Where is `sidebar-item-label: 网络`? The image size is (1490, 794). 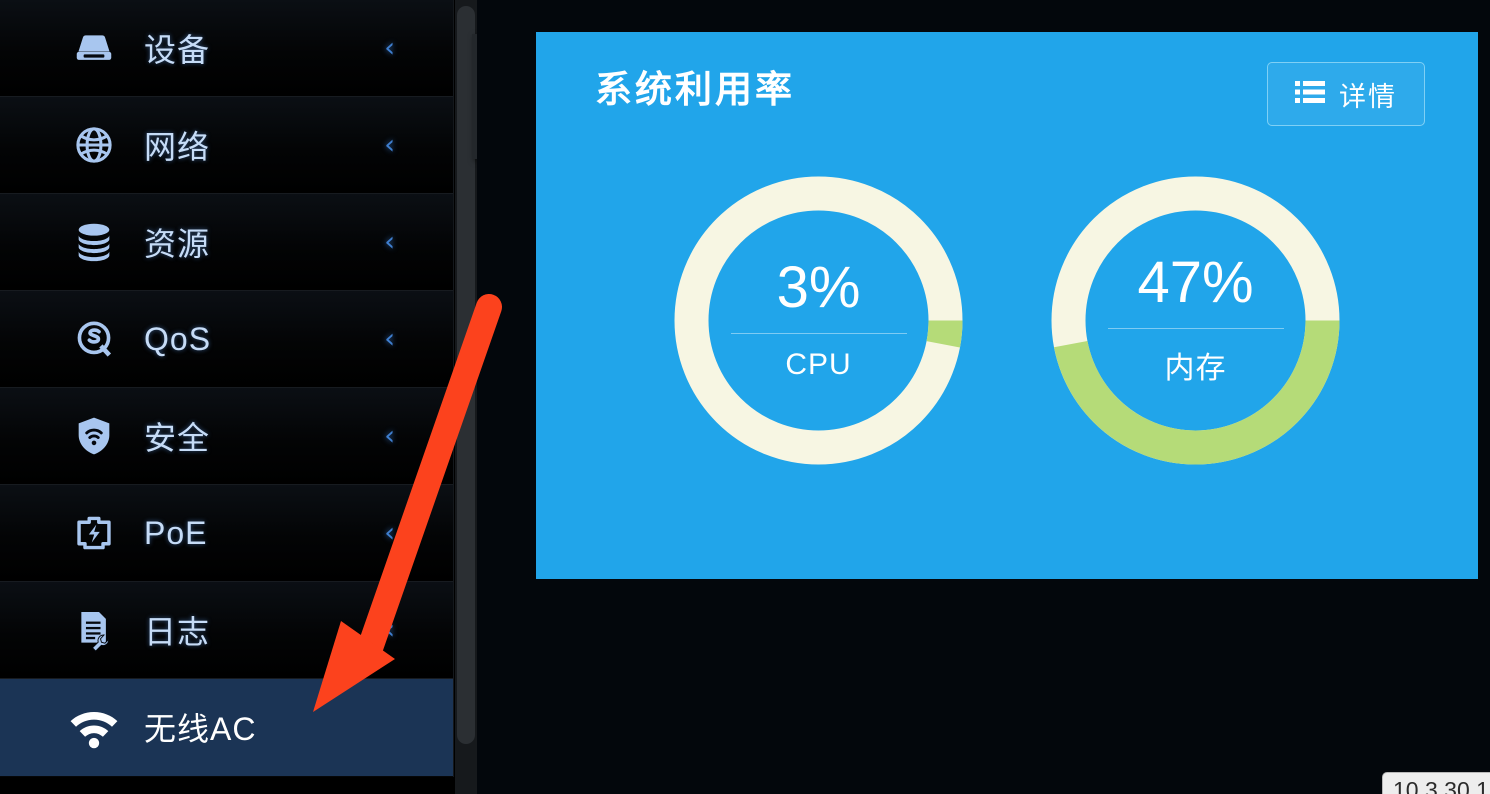
sidebar-item-label: 网络 is located at coordinates (177, 147).